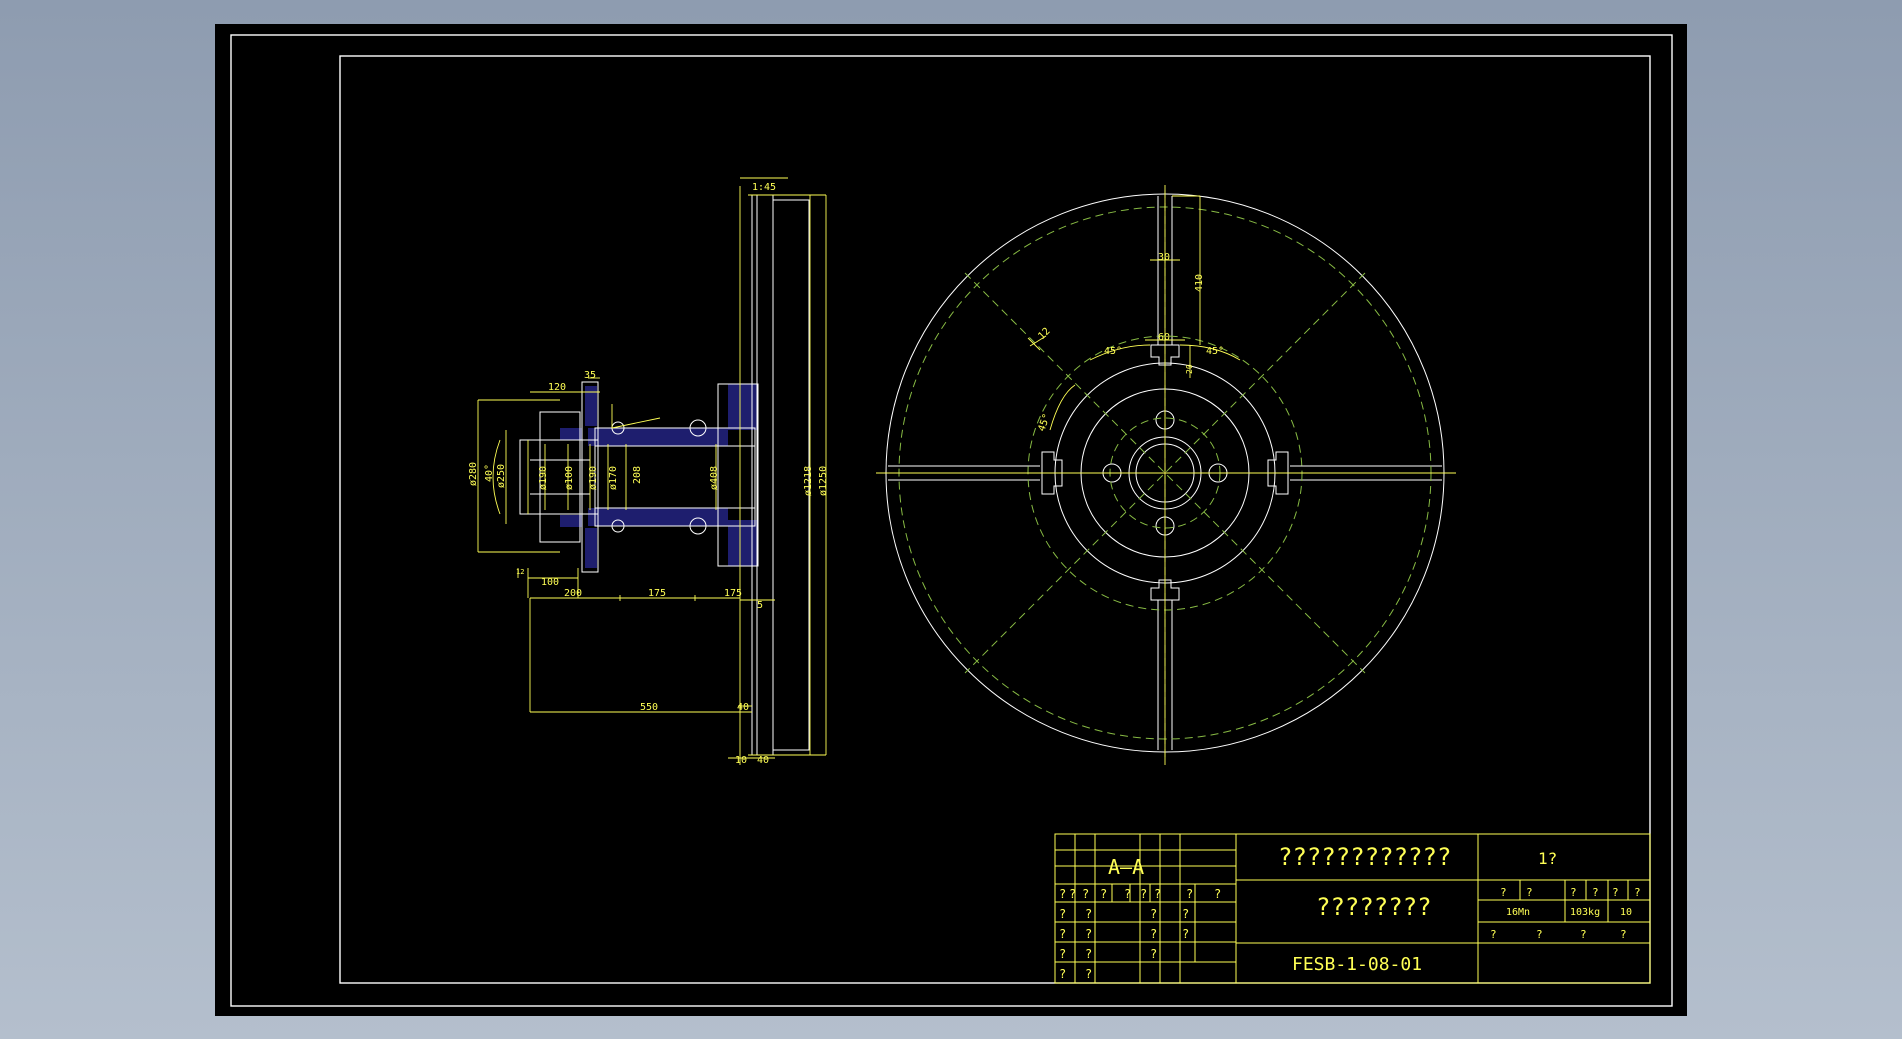  Describe the element at coordinates (1189, 369) in the screenshot. I see `dim-20: 20` at that location.